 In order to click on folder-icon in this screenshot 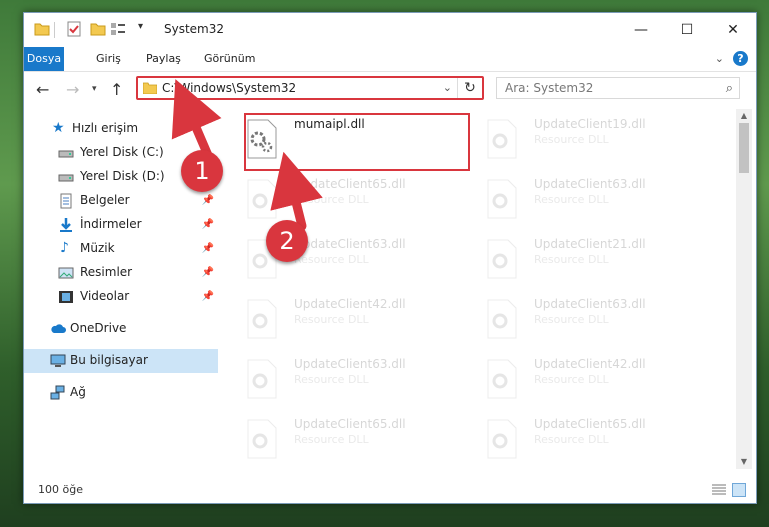, I will do `click(42, 29)`.